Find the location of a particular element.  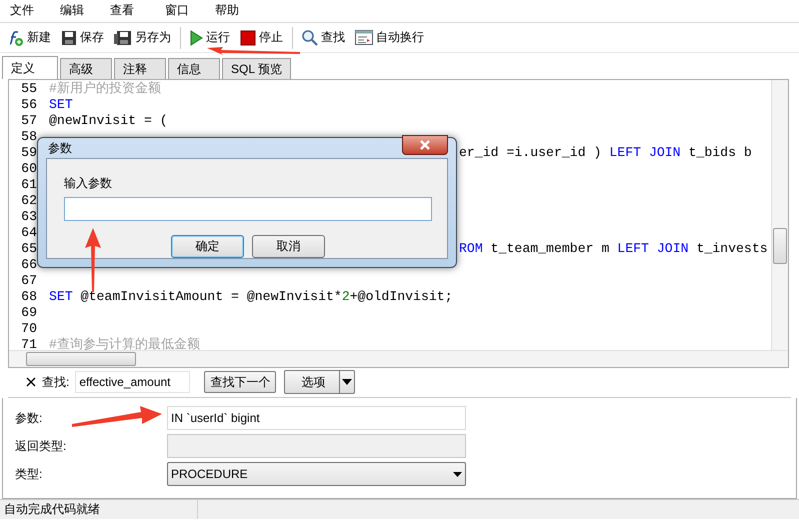

line-number: 56 is located at coordinates (29, 104).